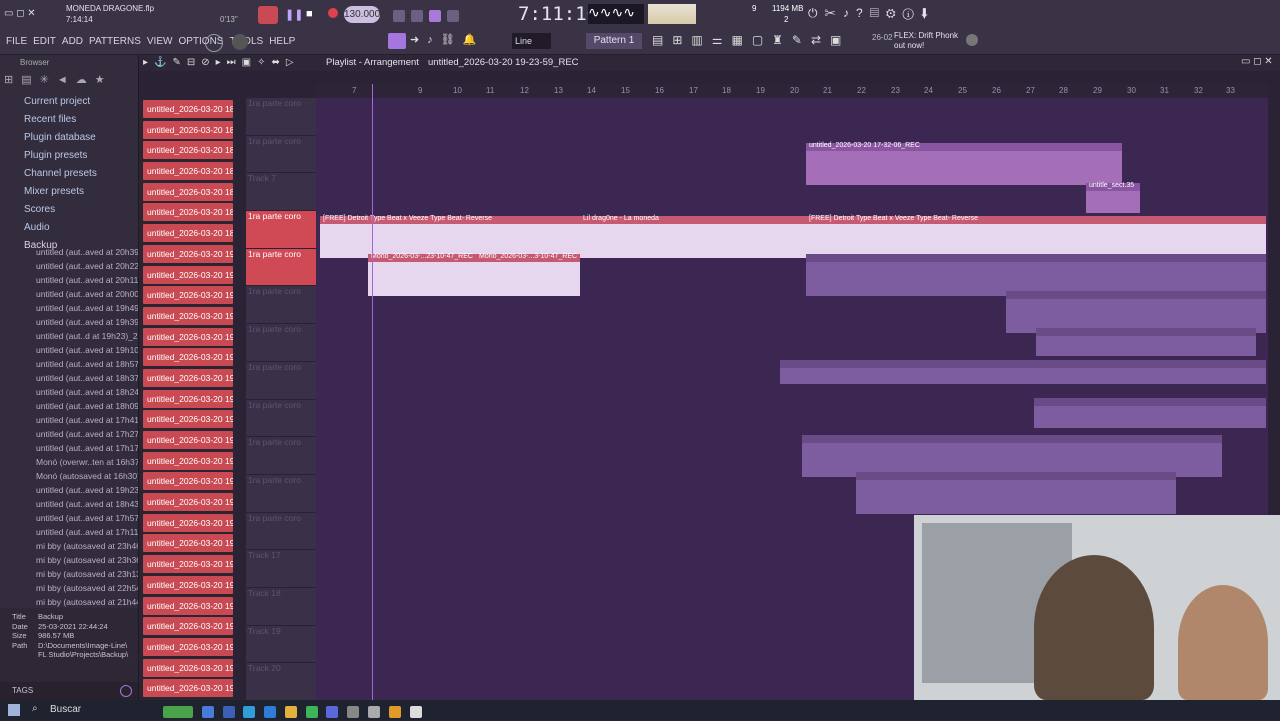 The width and height of the screenshot is (1280, 721). I want to click on song-position: 7:11:10, so click(558, 14).